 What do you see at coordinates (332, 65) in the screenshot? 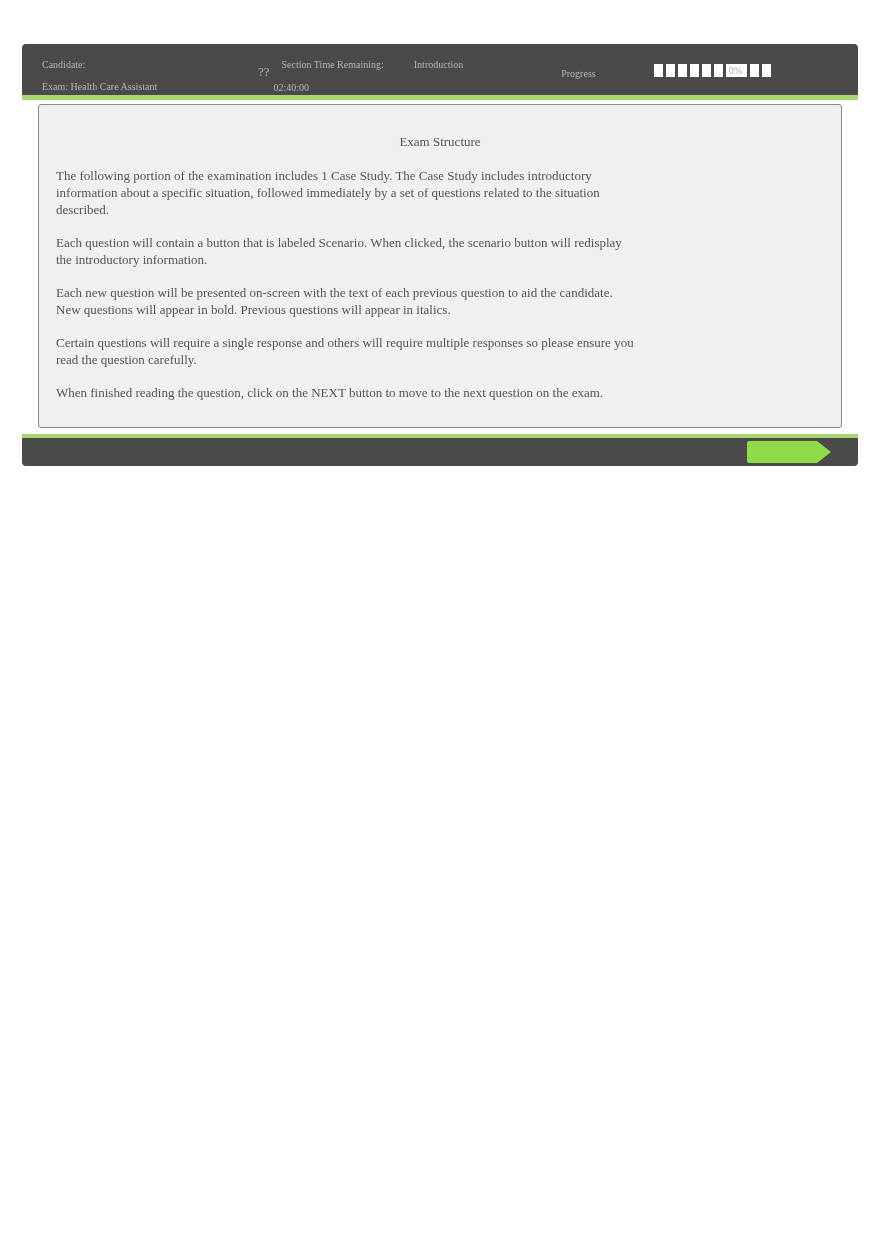
I see `time-label: Section Time Remaining:` at bounding box center [332, 65].